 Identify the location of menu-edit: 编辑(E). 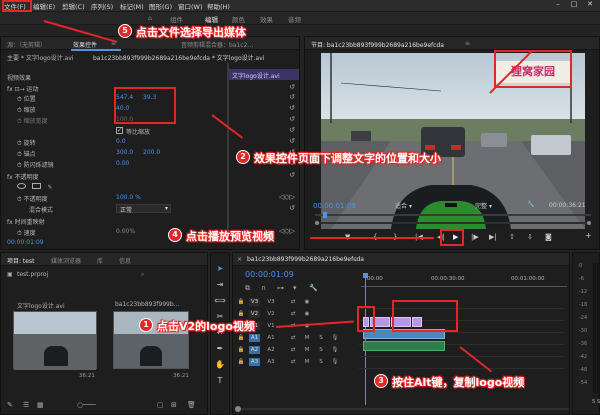
(44, 6).